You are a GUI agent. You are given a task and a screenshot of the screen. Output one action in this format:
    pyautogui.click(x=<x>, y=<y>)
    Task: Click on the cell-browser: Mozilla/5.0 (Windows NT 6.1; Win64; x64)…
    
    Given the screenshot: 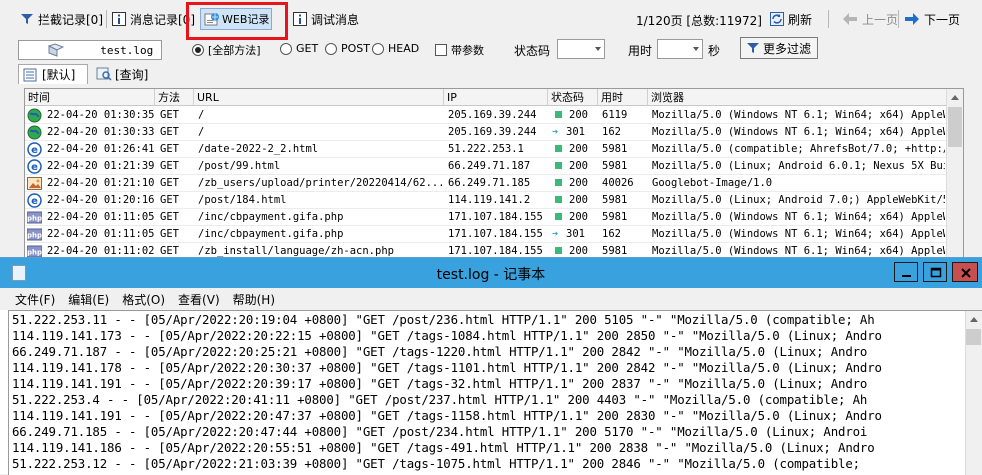 What is the action you would take?
    pyautogui.click(x=798, y=234)
    